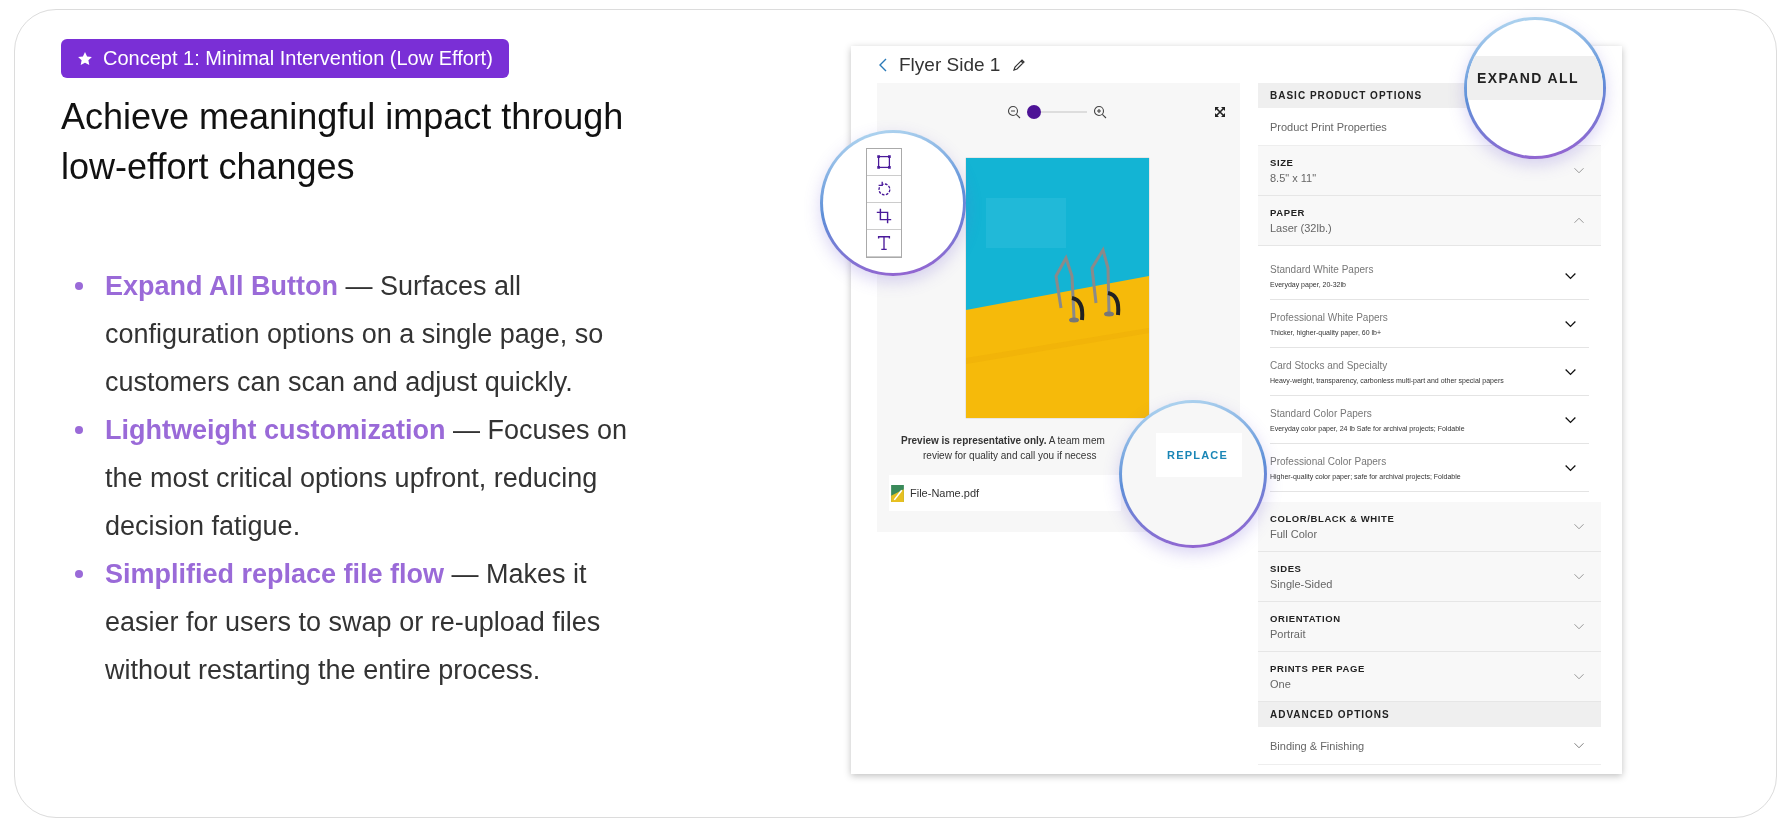 This screenshot has width=1791, height=834. What do you see at coordinates (1429, 714) in the screenshot?
I see `section-header: ADVANCED OPTIONS` at bounding box center [1429, 714].